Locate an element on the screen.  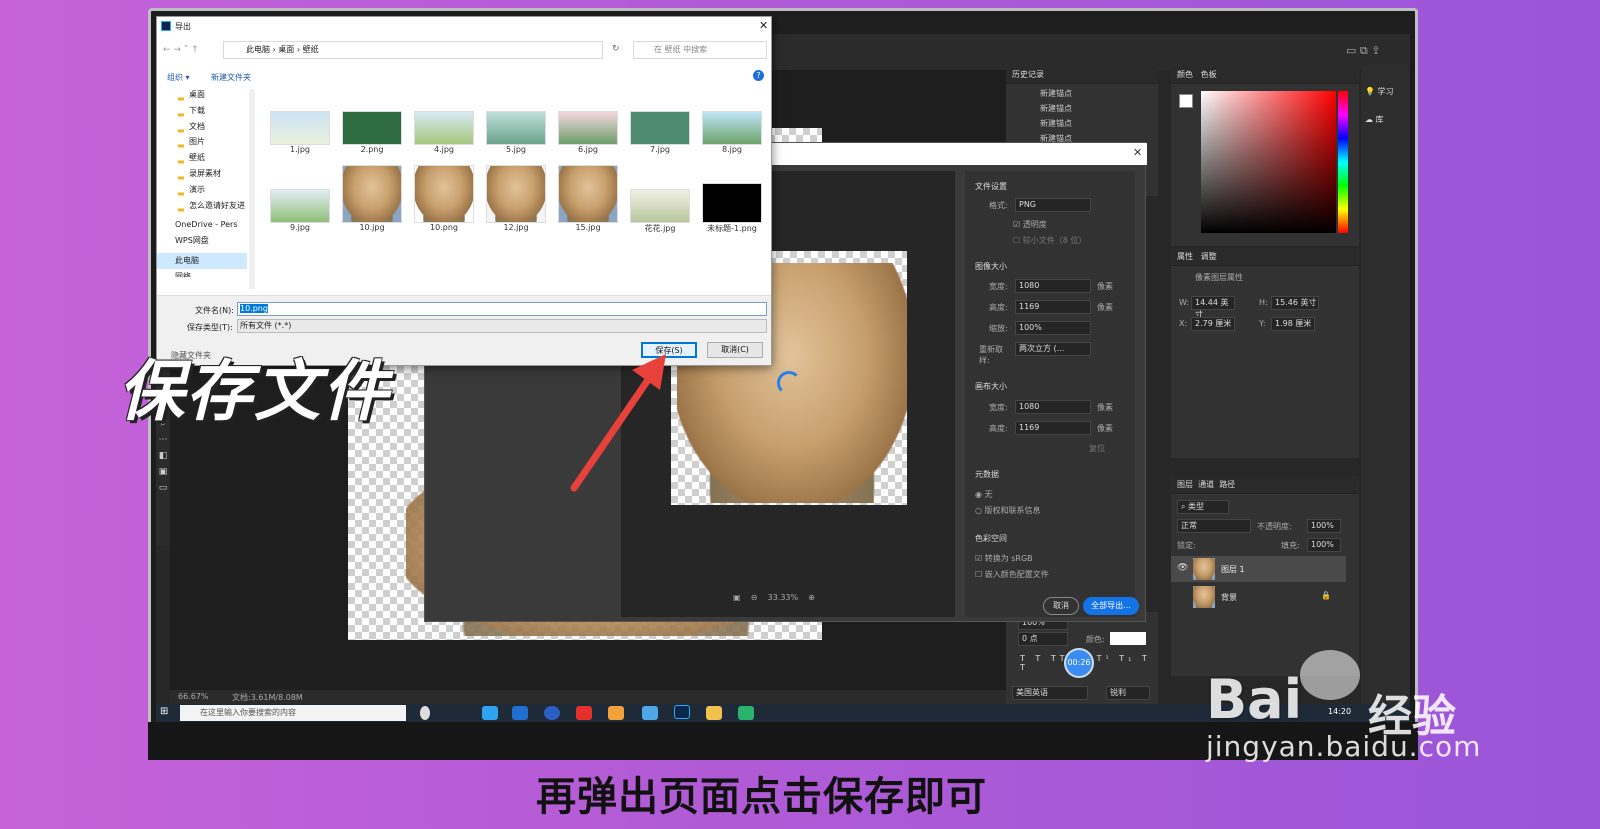
file-explorer-icon is located at coordinates (714, 713).